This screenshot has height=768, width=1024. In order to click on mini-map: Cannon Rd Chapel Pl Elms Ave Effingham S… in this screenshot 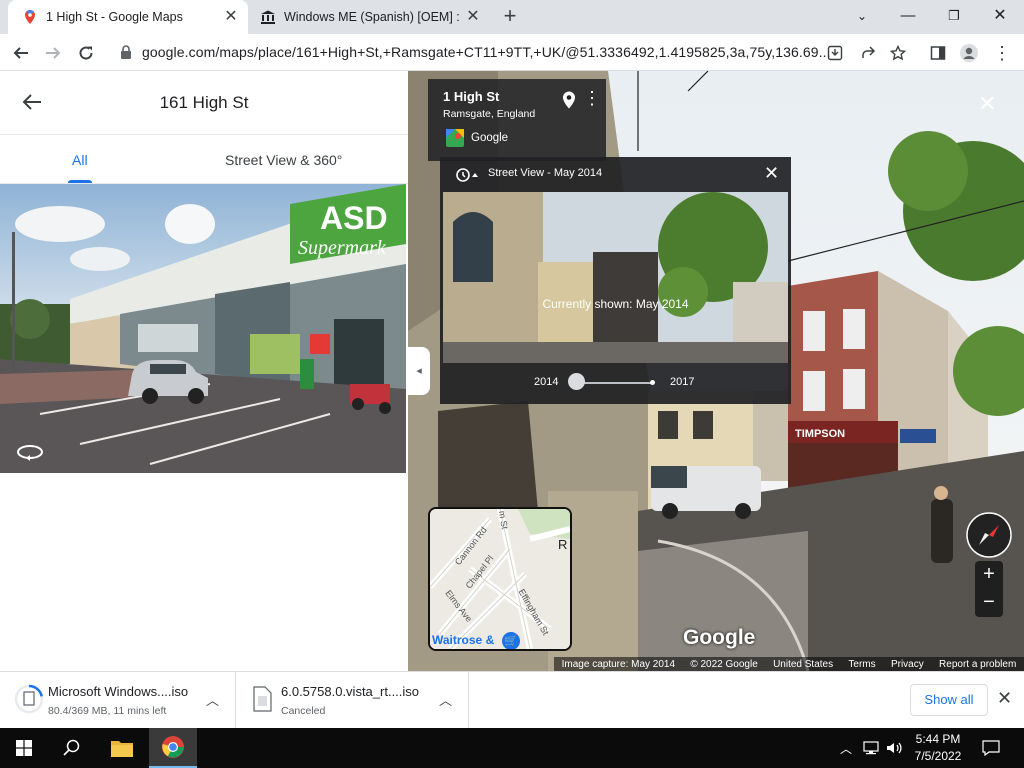, I will do `click(500, 579)`.